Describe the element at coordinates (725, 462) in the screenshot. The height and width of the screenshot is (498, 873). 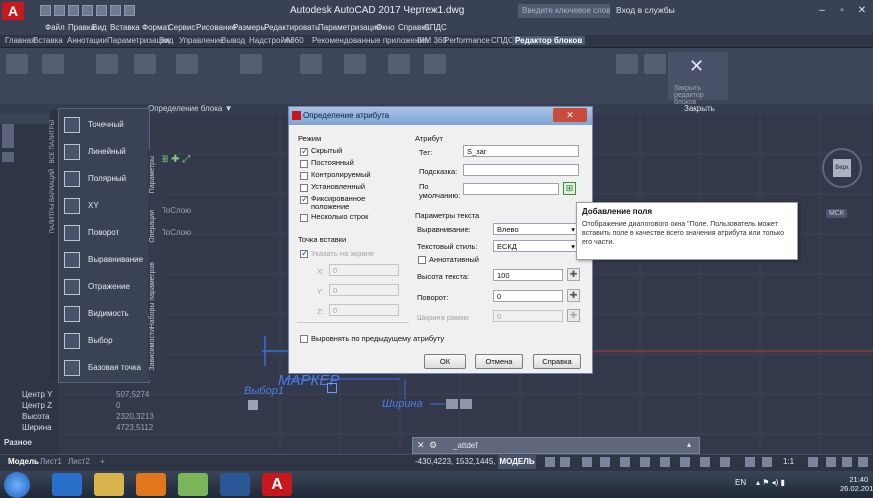
I see `selection-cycling-icon` at that location.